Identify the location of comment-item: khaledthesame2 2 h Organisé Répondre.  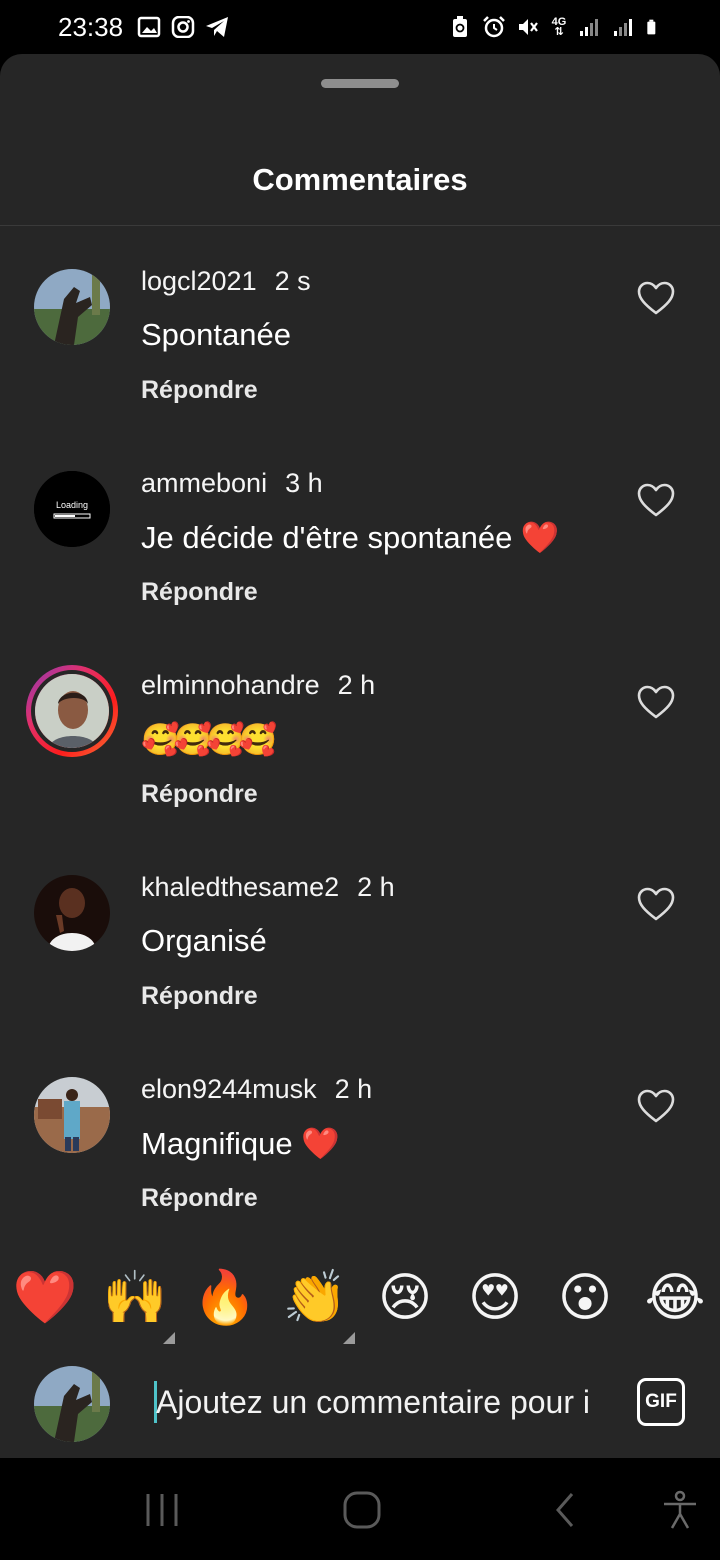
(360, 968).